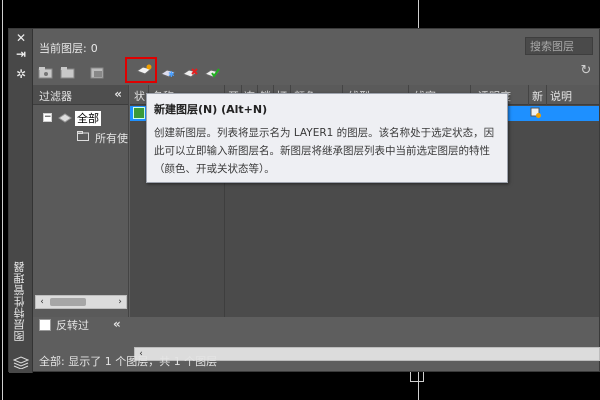  I want to click on filter-node-icon, so click(65, 118).